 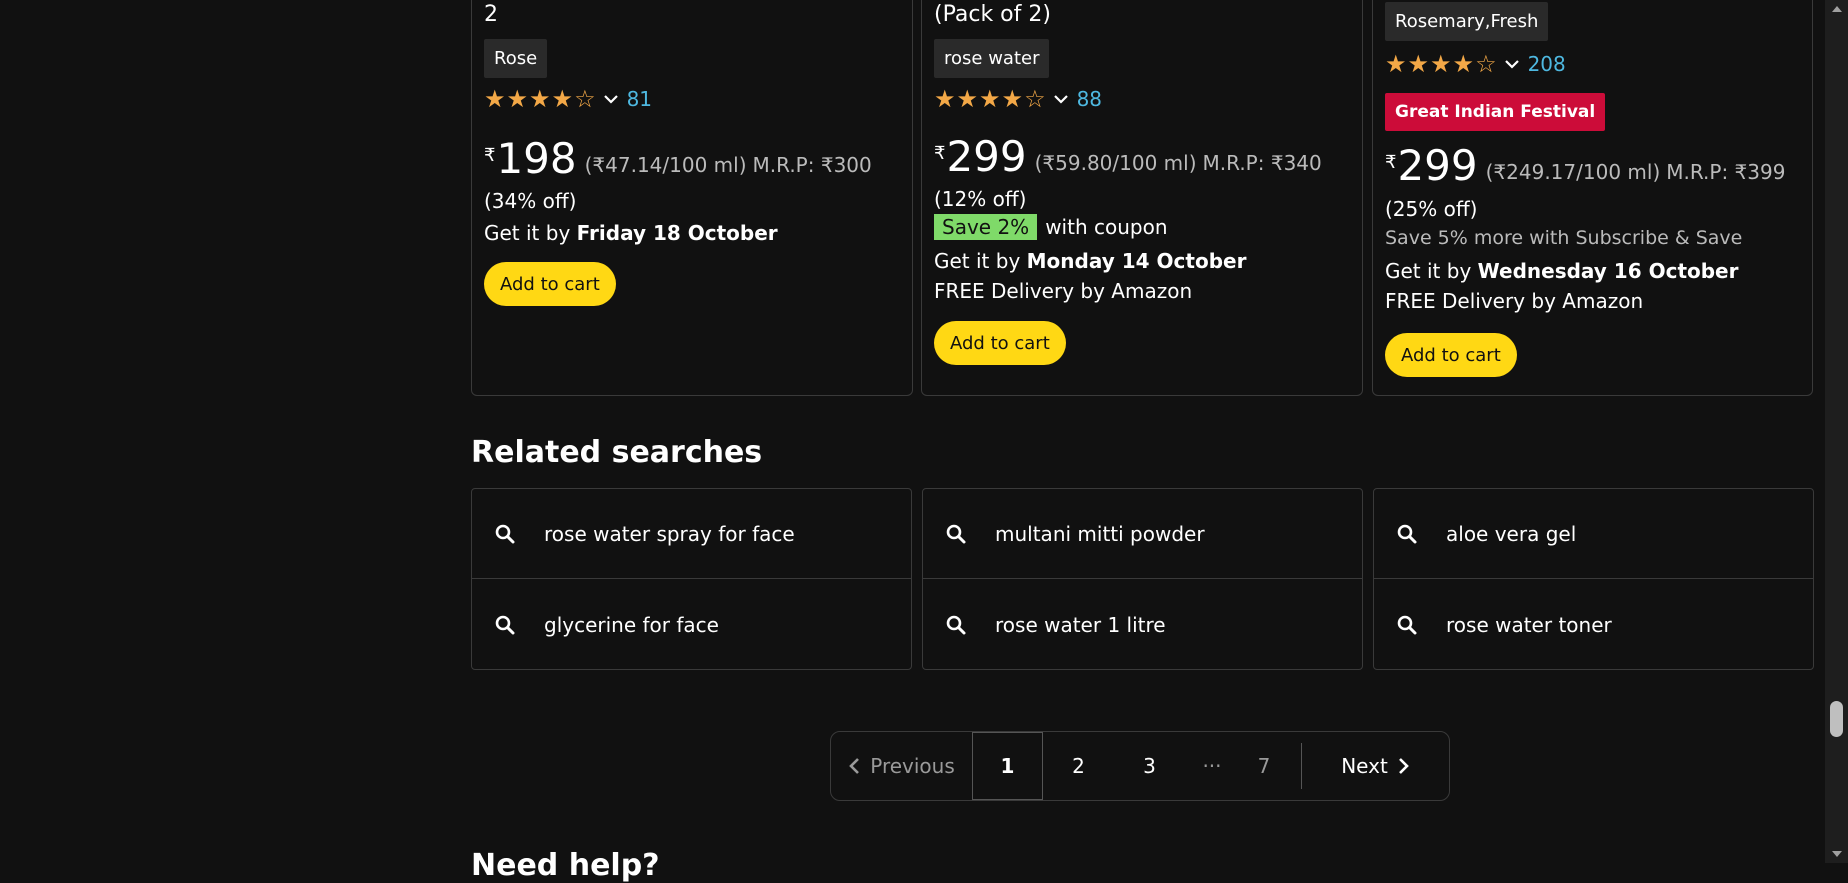 I want to click on review-count-link: 81, so click(x=639, y=99).